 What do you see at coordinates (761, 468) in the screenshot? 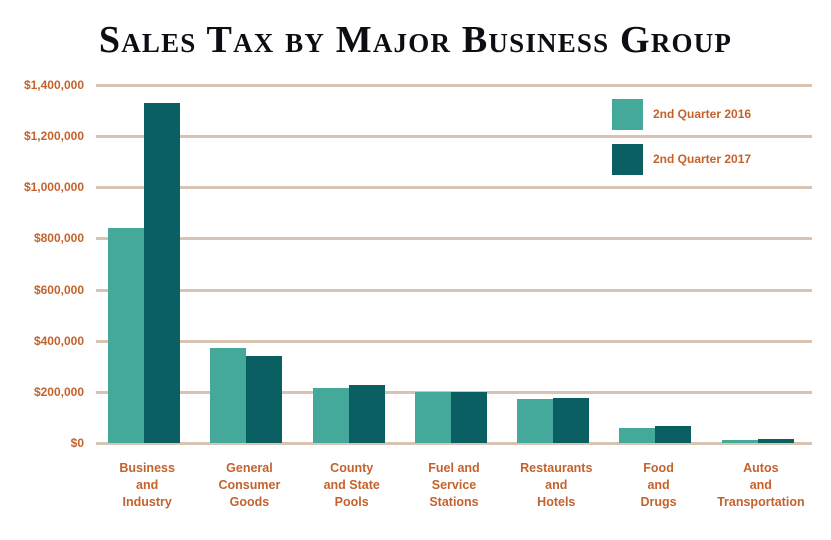
I see `x-axis-label-line: Autos` at bounding box center [761, 468].